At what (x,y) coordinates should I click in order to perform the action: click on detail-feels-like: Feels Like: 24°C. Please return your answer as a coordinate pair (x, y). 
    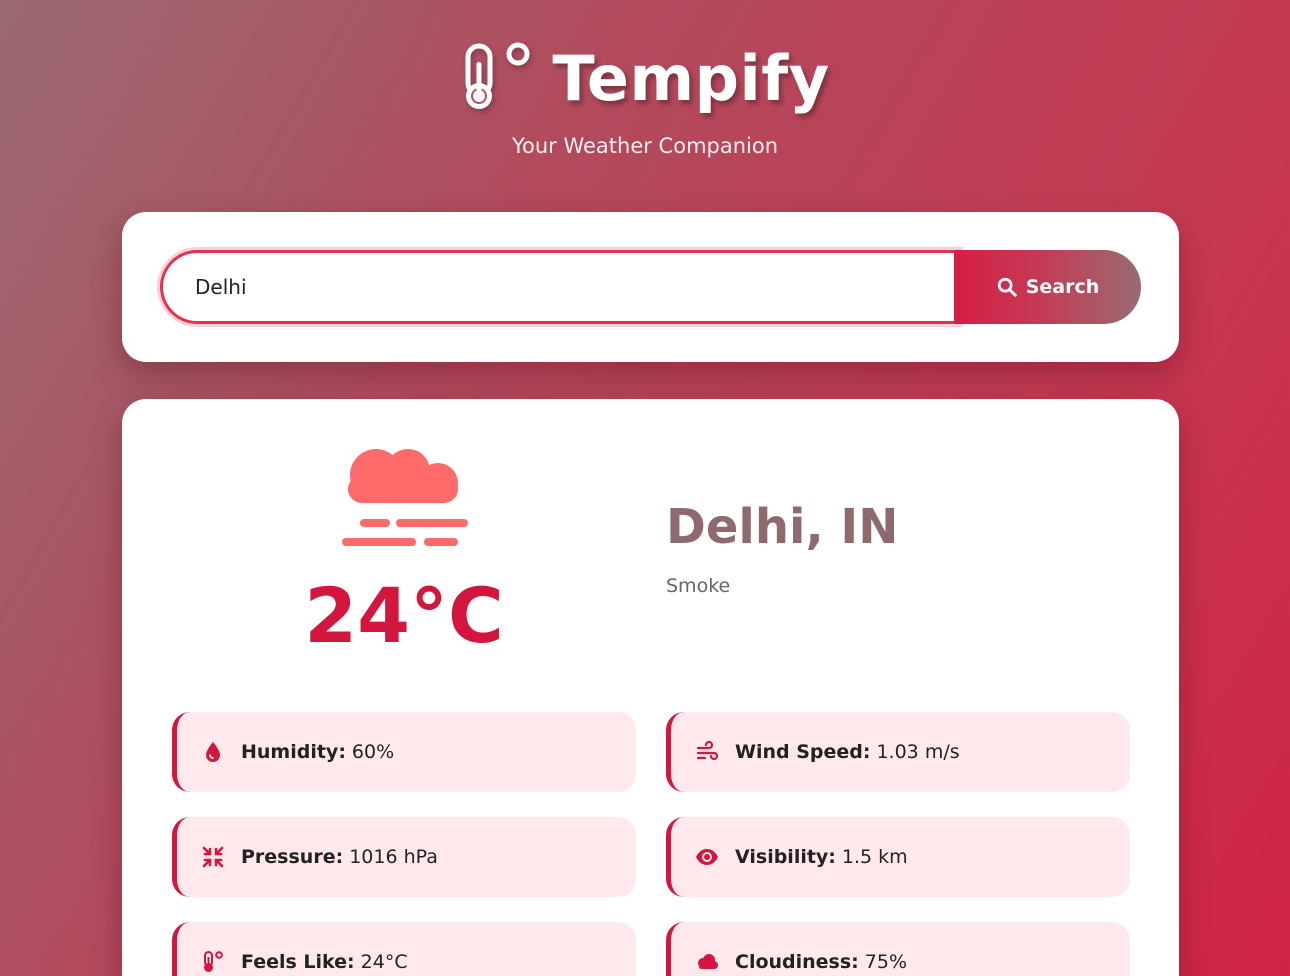
    Looking at the image, I should click on (404, 949).